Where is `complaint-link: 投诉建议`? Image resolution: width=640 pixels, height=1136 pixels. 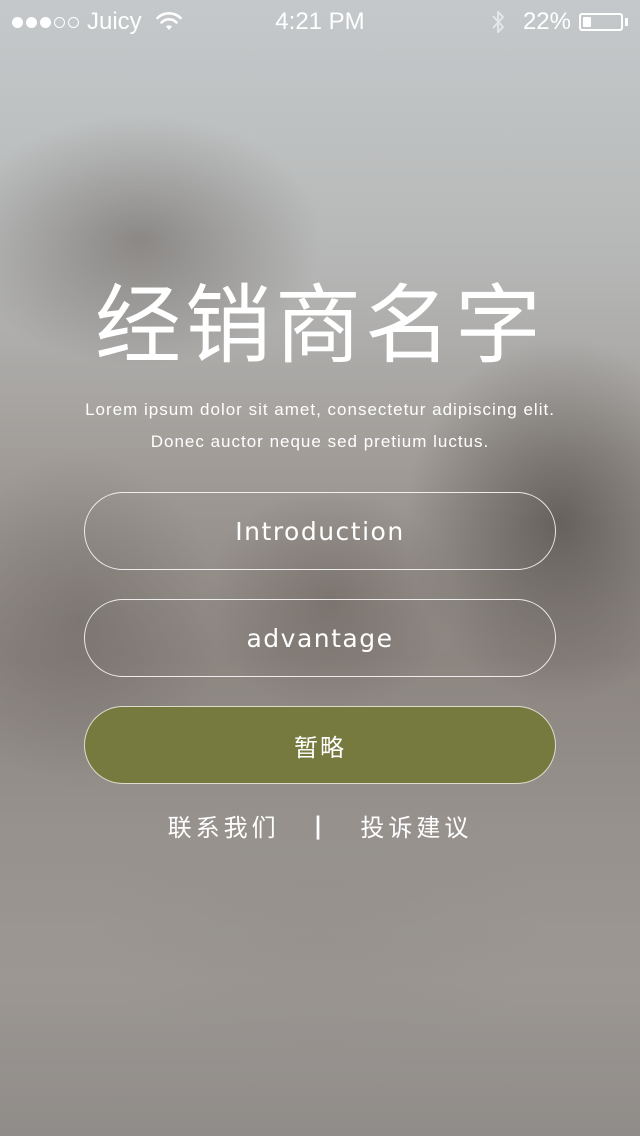 complaint-link: 投诉建议 is located at coordinates (416, 825).